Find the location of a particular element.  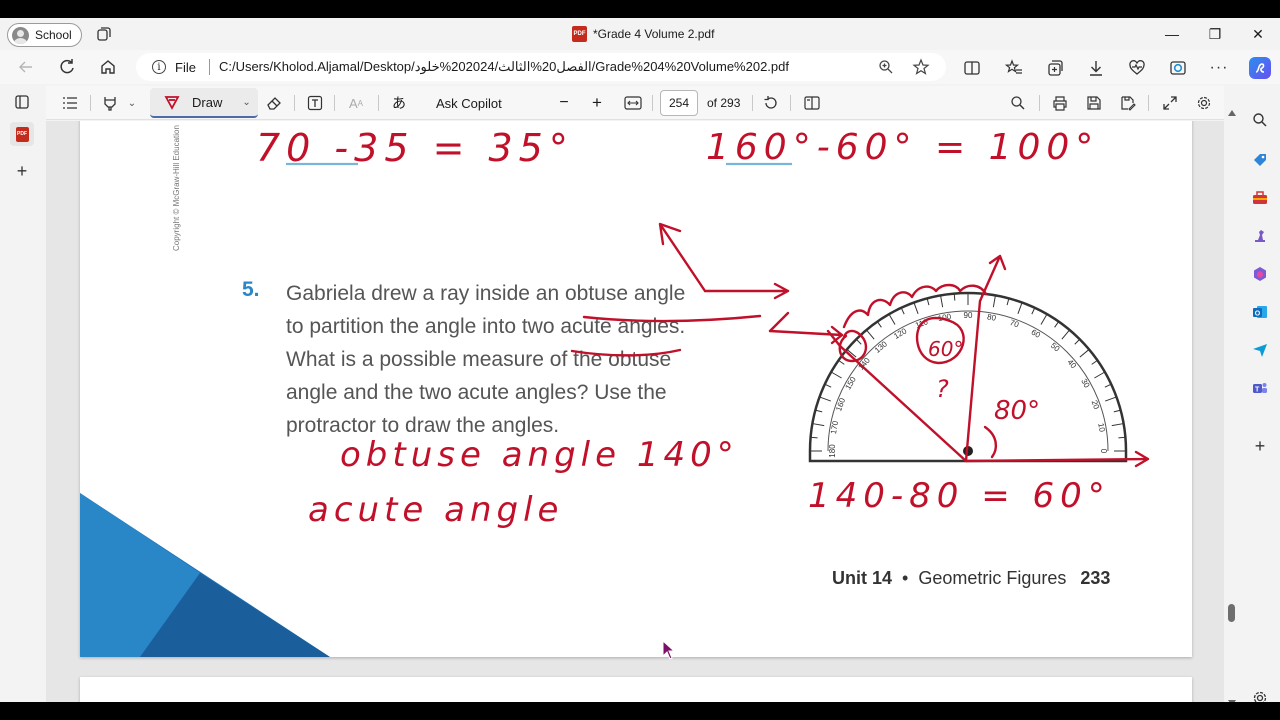

draw-chevron-down-icon: ⌄ is located at coordinates (246, 102).